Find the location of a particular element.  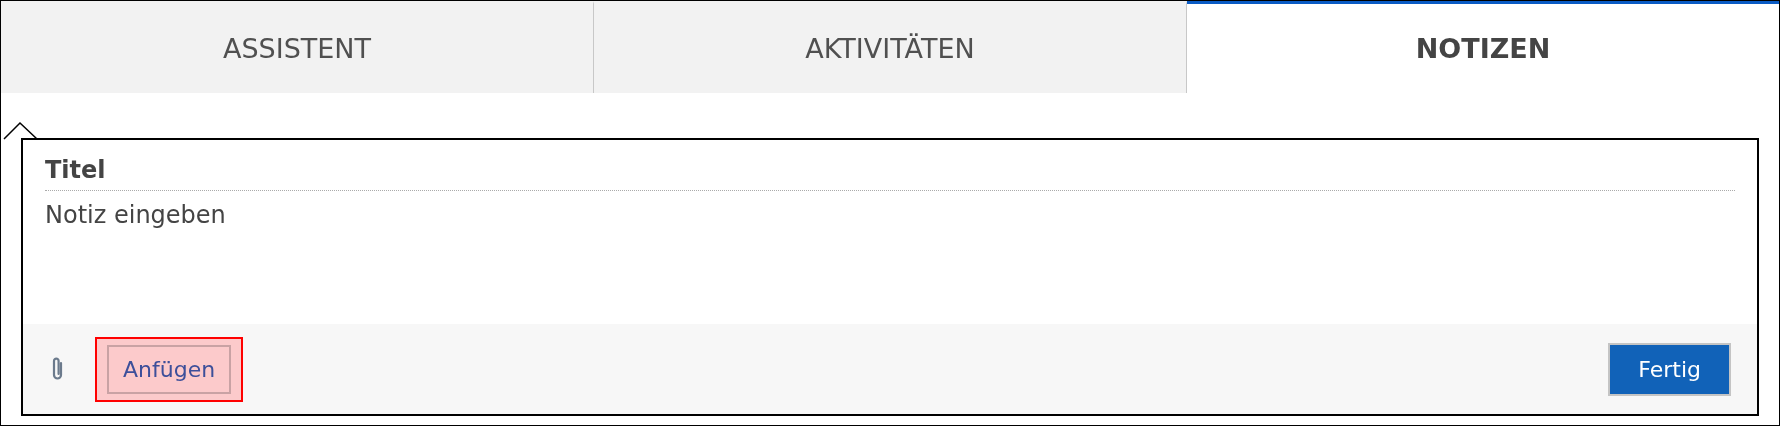

tab: ASSISTENT is located at coordinates (297, 47).